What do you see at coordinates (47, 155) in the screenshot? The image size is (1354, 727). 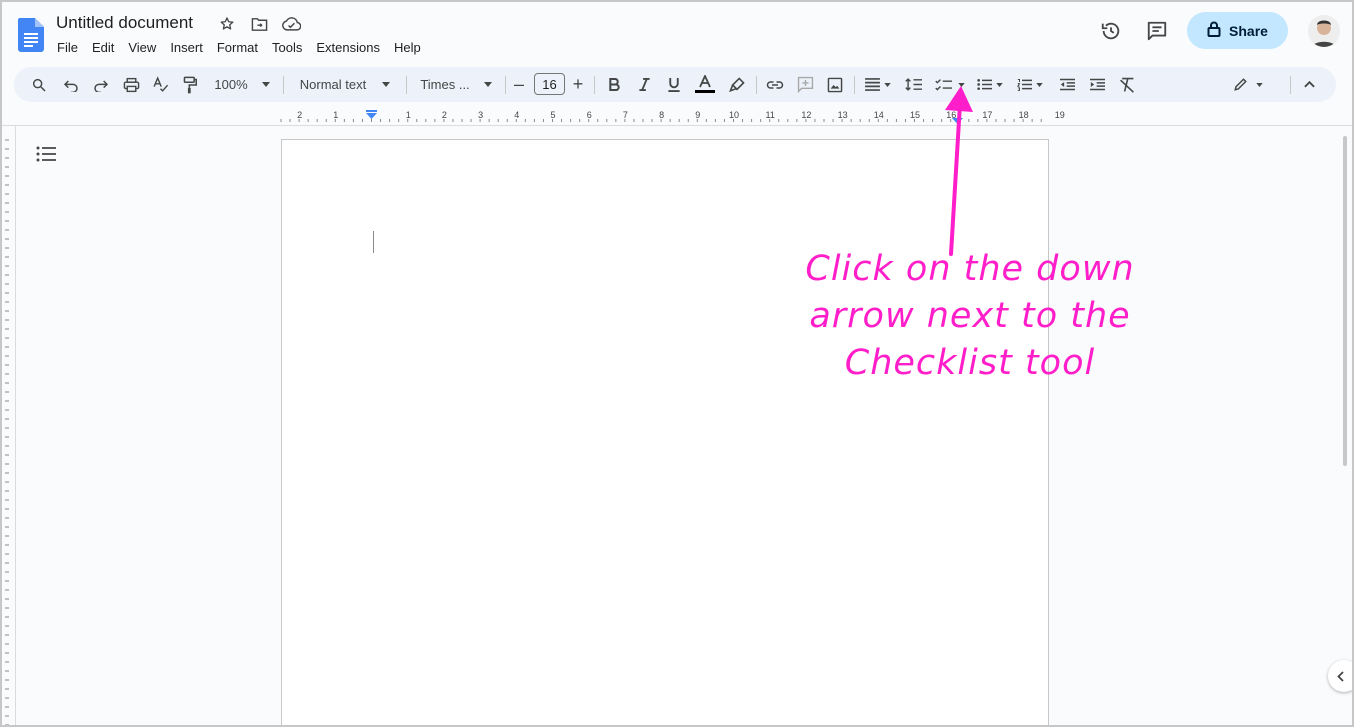 I see `outline-icon` at bounding box center [47, 155].